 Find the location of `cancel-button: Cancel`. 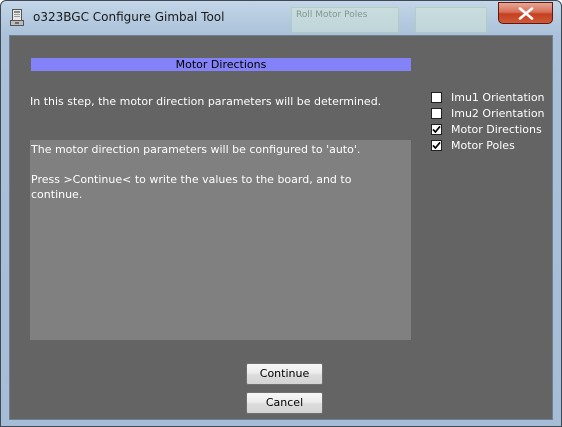

cancel-button: Cancel is located at coordinates (284, 403).